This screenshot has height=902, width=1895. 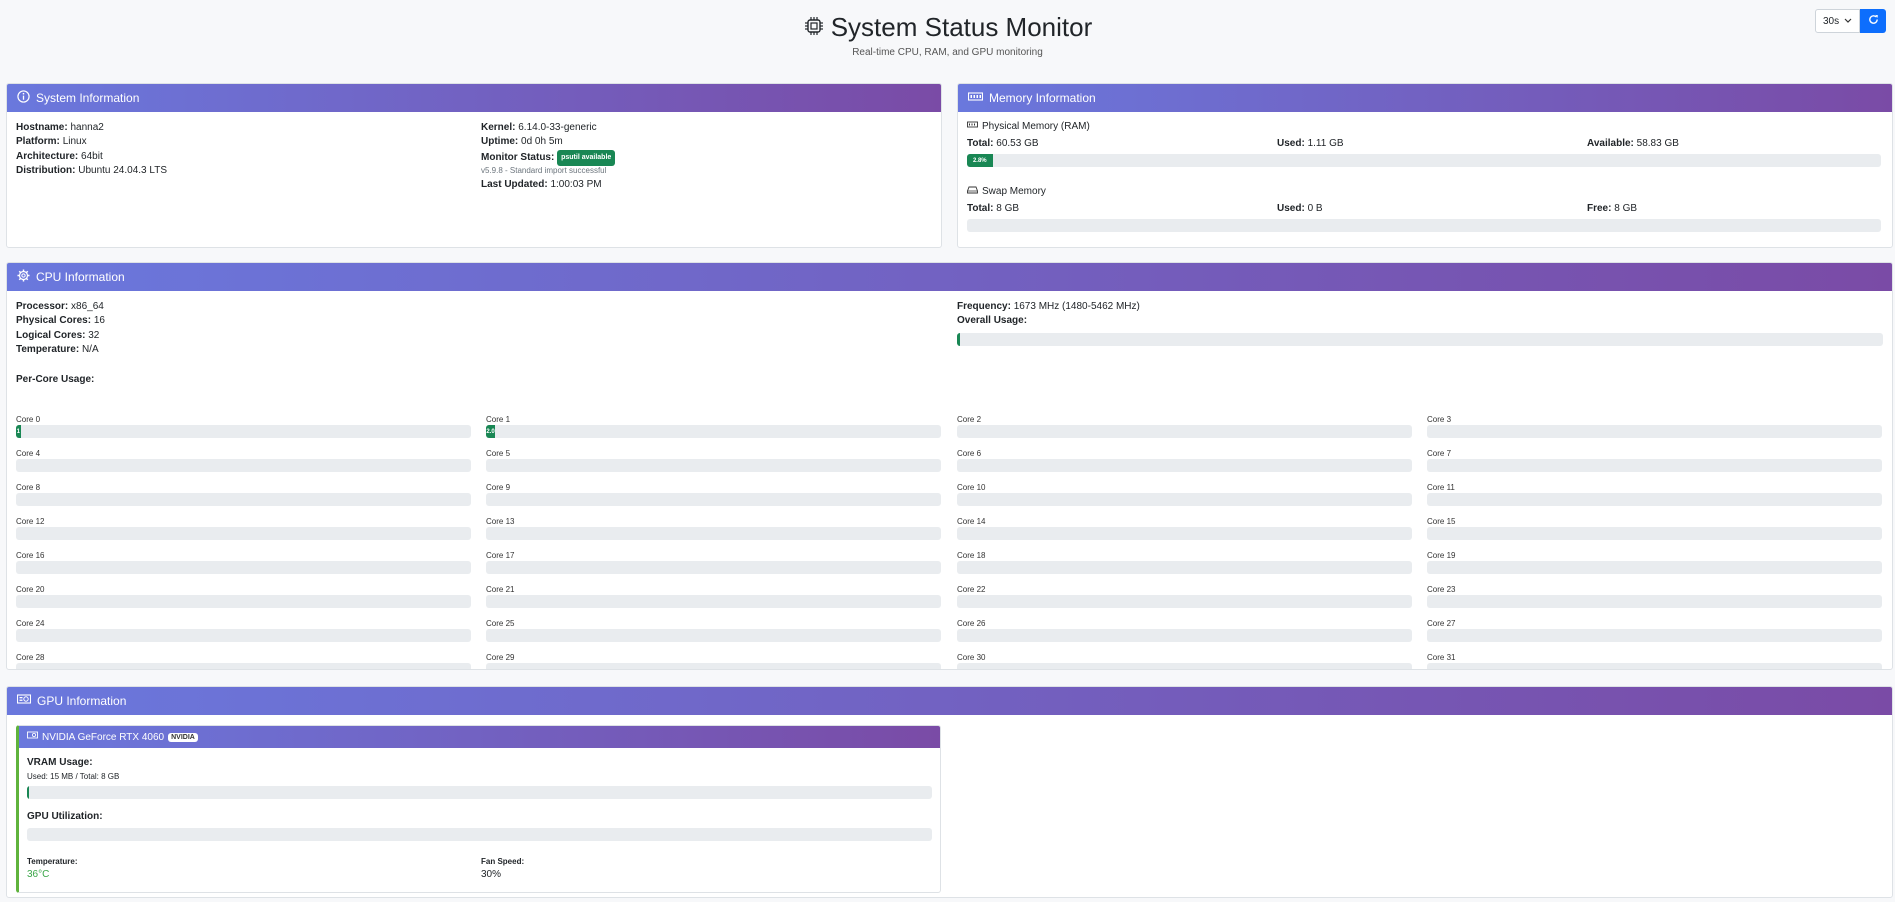 I want to click on swap-free-value: 8 GB, so click(x=1626, y=208).